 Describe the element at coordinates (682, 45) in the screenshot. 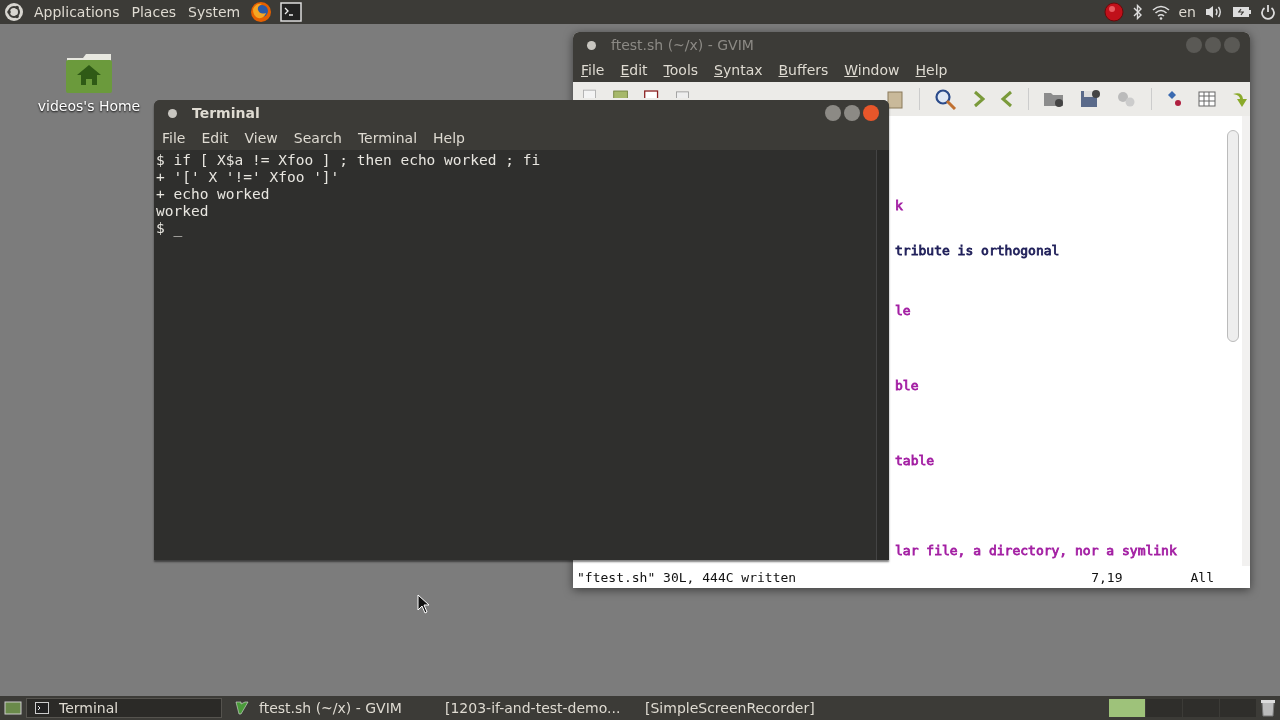

I see `window-title: ftest.sh (~/x) - GVIM` at that location.